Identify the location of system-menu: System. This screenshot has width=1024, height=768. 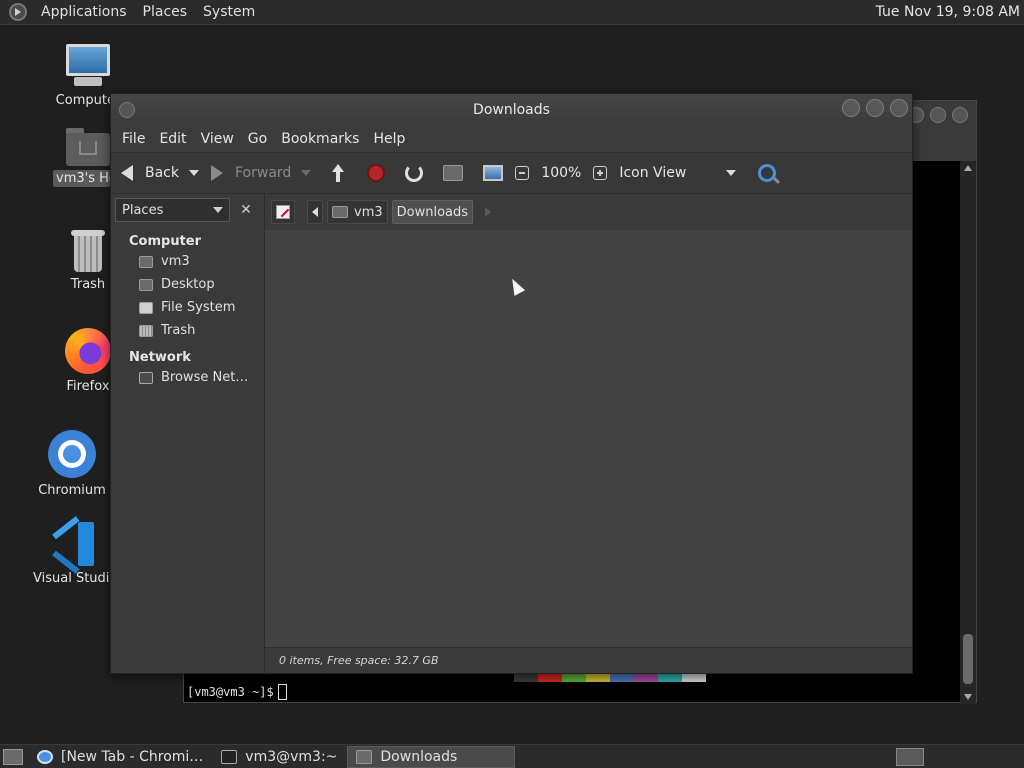
(229, 12).